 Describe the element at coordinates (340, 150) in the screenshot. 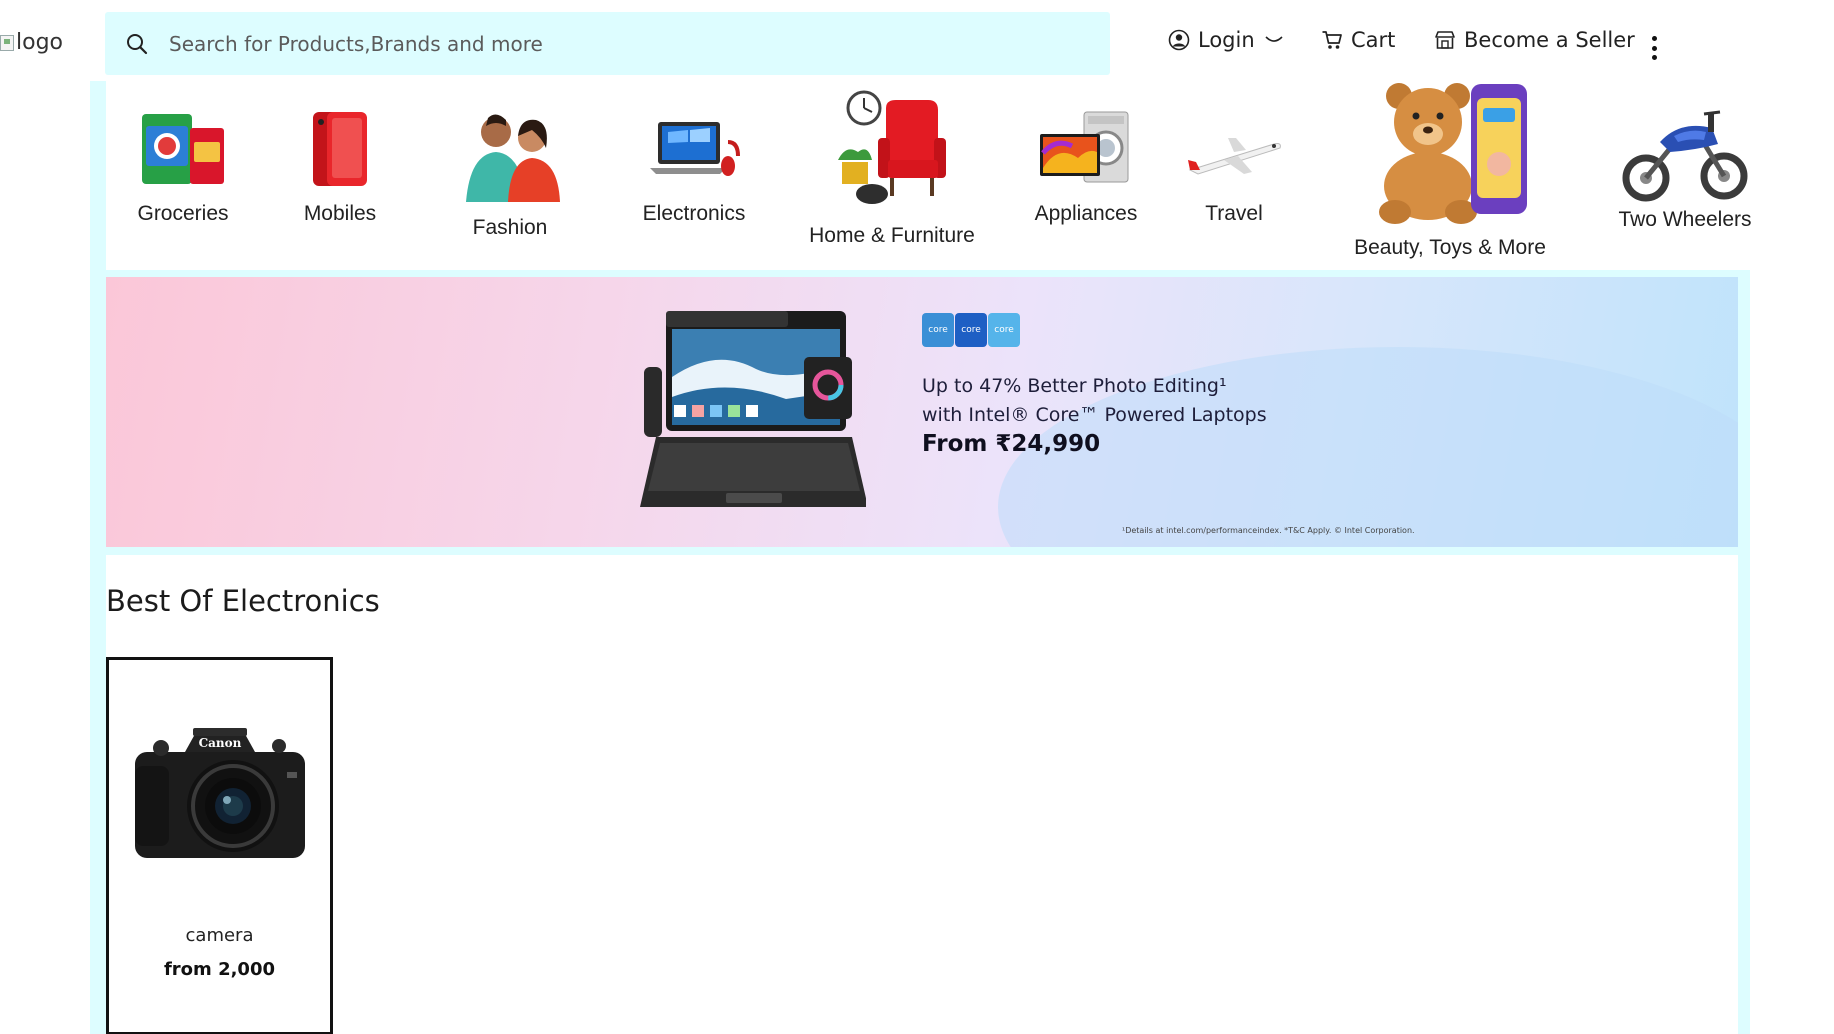

I see `mobile-phone-icon` at that location.